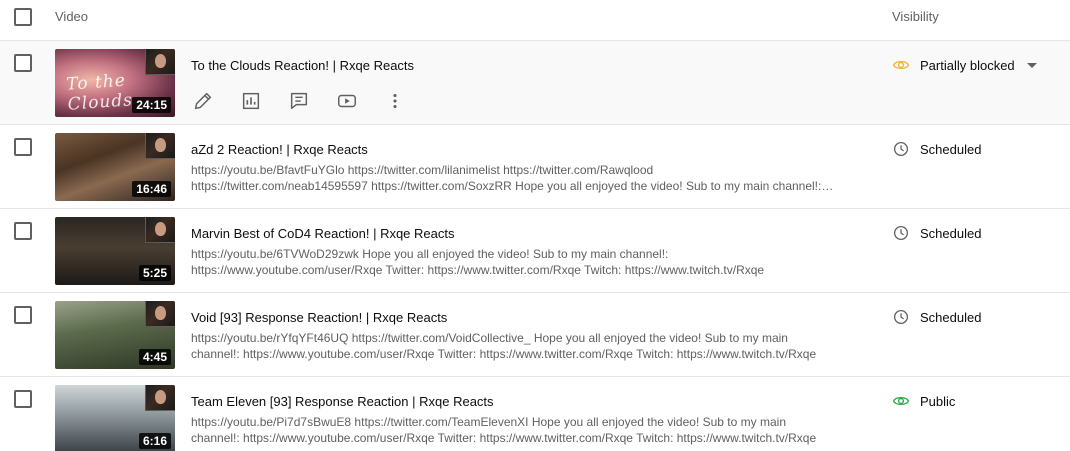  What do you see at coordinates (967, 65) in the screenshot?
I see `visibility-status: Partially blocked` at bounding box center [967, 65].